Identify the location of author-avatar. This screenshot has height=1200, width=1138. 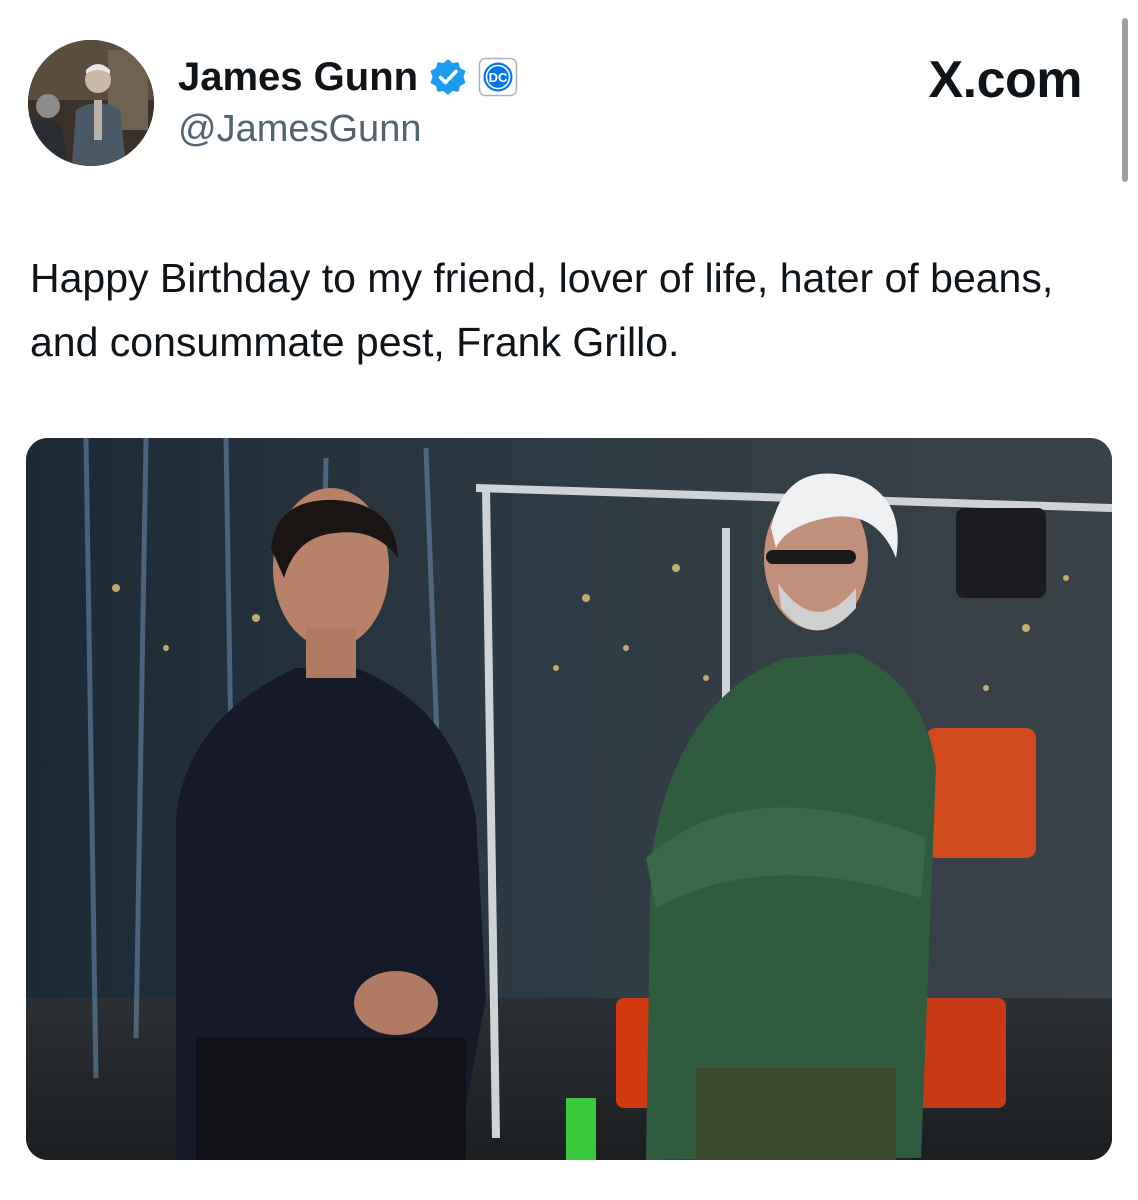
(91, 103).